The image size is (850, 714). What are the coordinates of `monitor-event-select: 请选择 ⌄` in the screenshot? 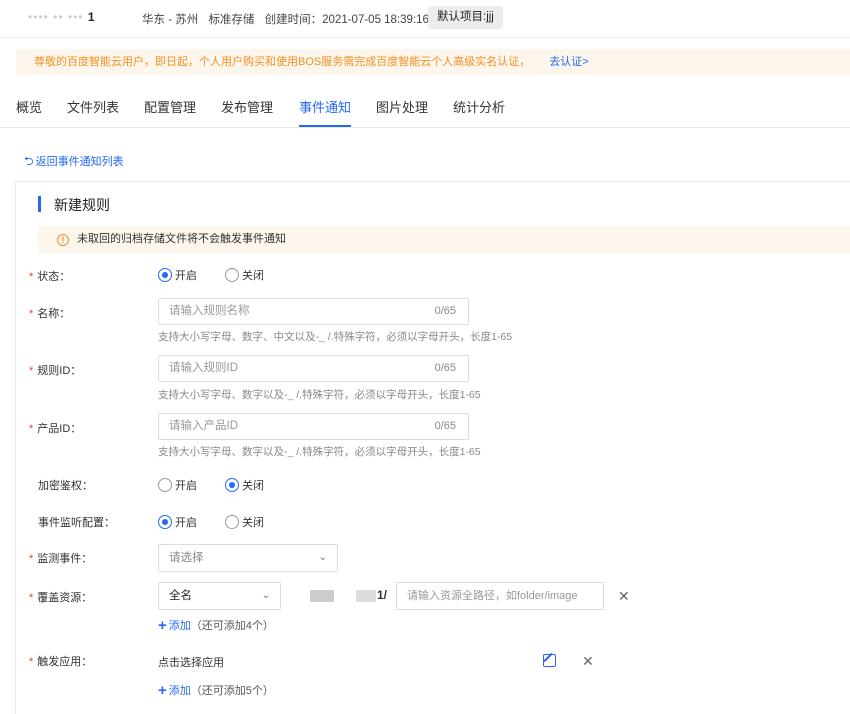 It's located at (248, 558).